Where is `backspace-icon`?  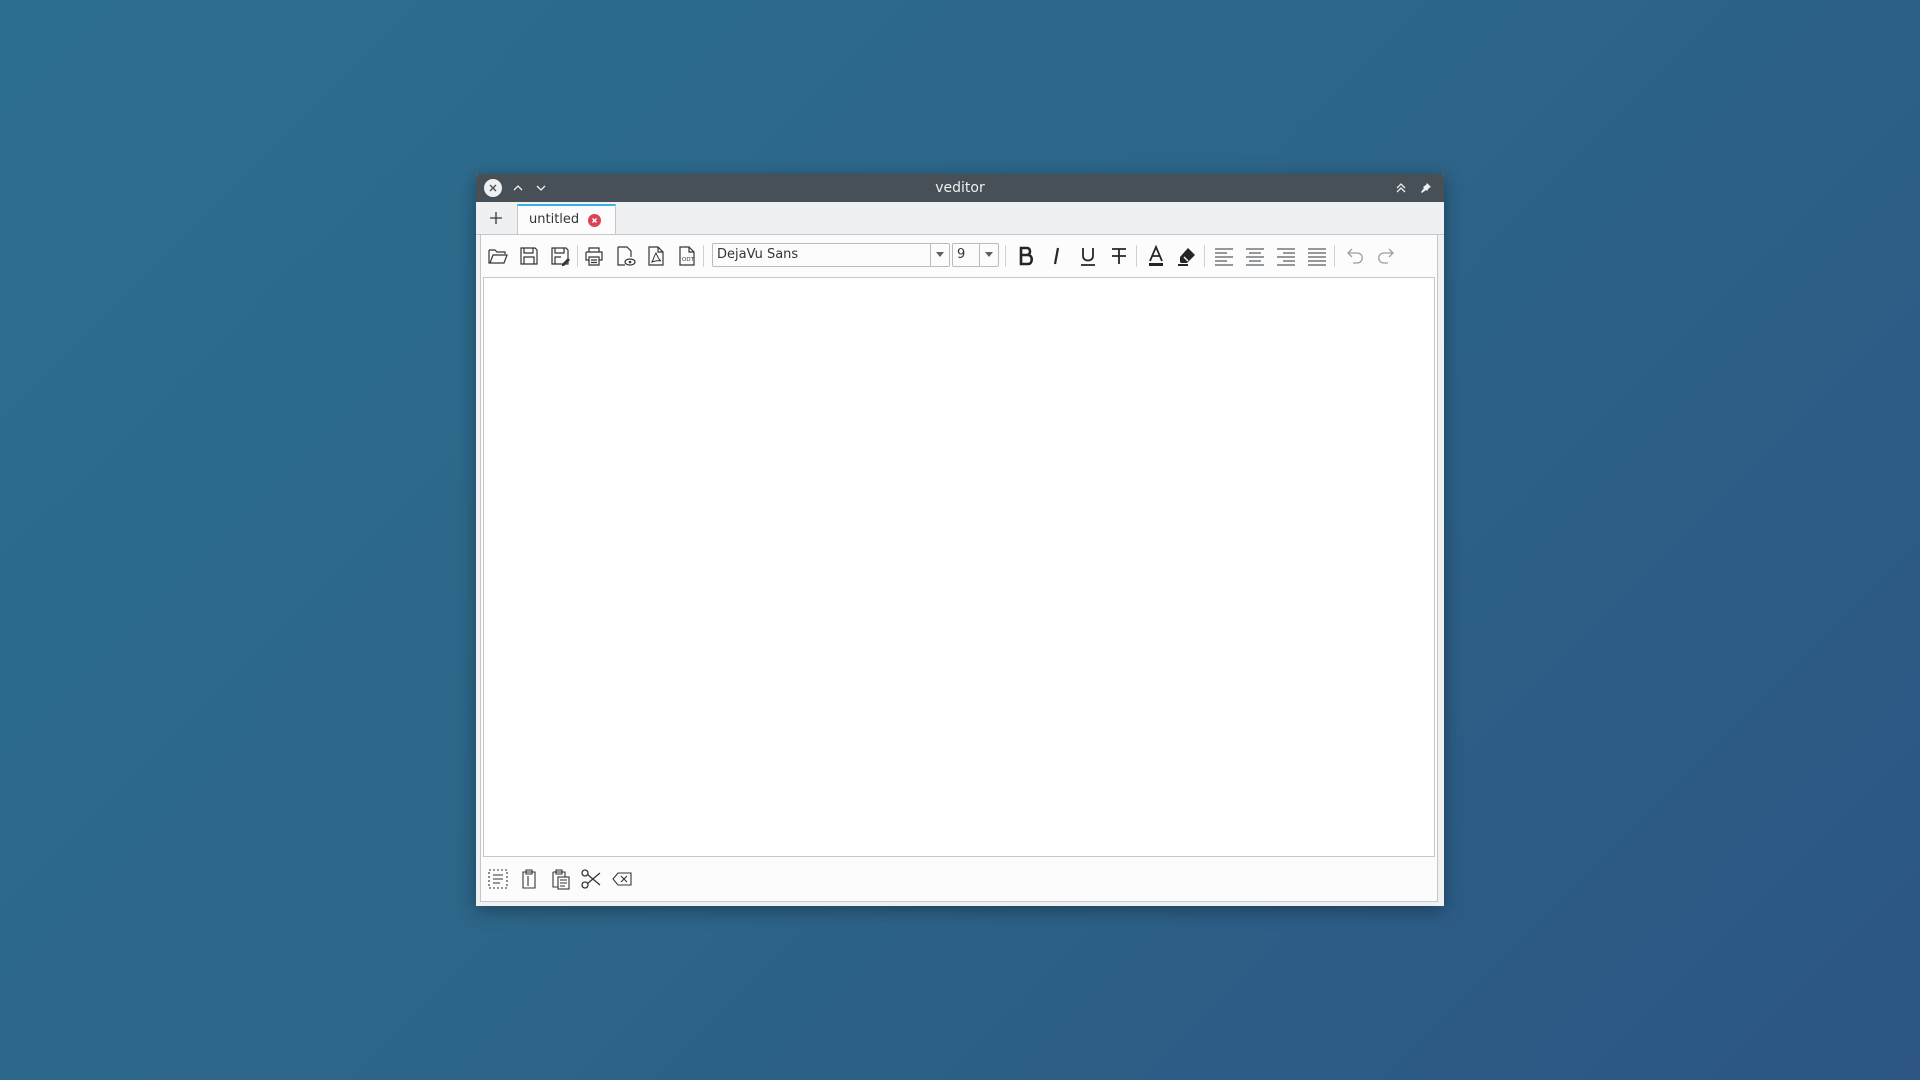 backspace-icon is located at coordinates (622, 879).